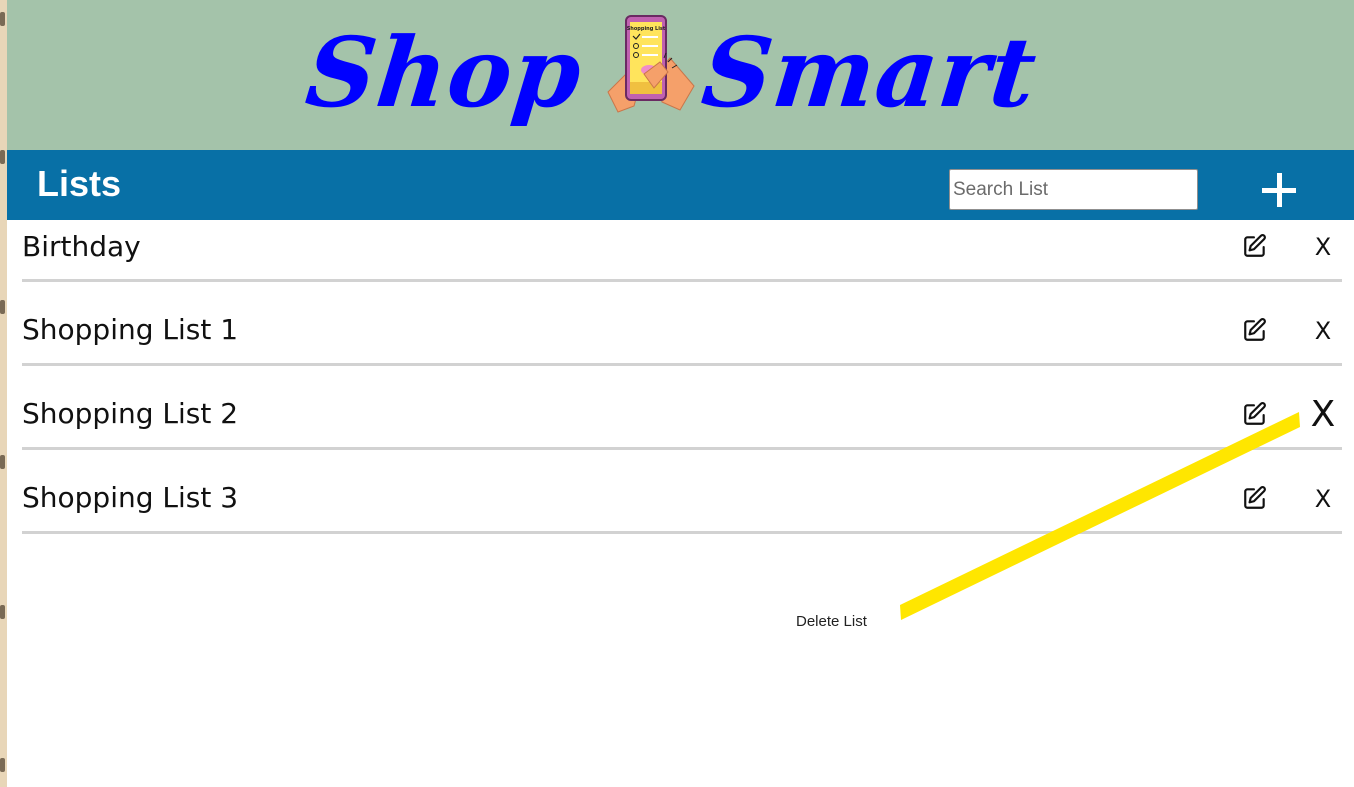 The width and height of the screenshot is (1354, 787). Describe the element at coordinates (130, 498) in the screenshot. I see `list-name: Shopping List 3` at that location.